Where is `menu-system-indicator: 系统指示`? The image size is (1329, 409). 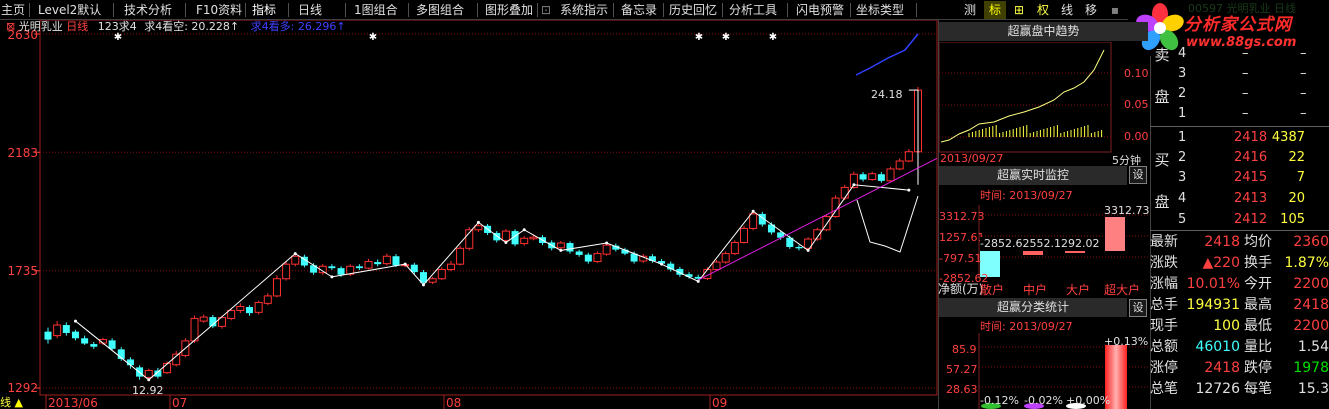
menu-system-indicator: 系统指示 is located at coordinates (584, 10).